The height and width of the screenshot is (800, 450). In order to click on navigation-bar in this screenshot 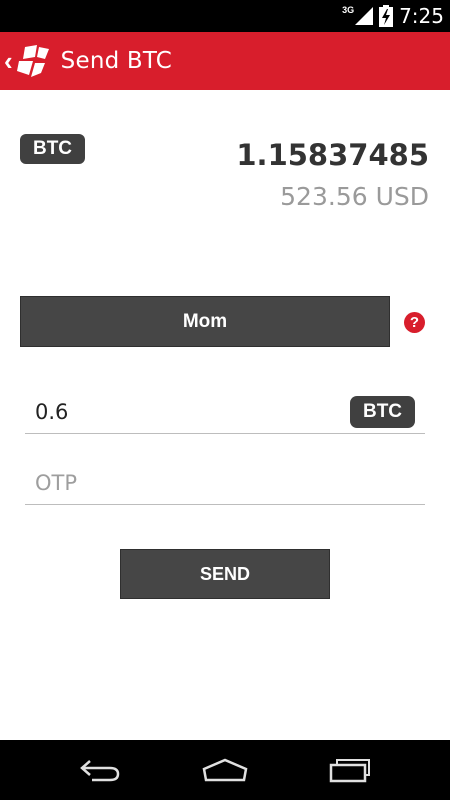, I will do `click(225, 770)`.